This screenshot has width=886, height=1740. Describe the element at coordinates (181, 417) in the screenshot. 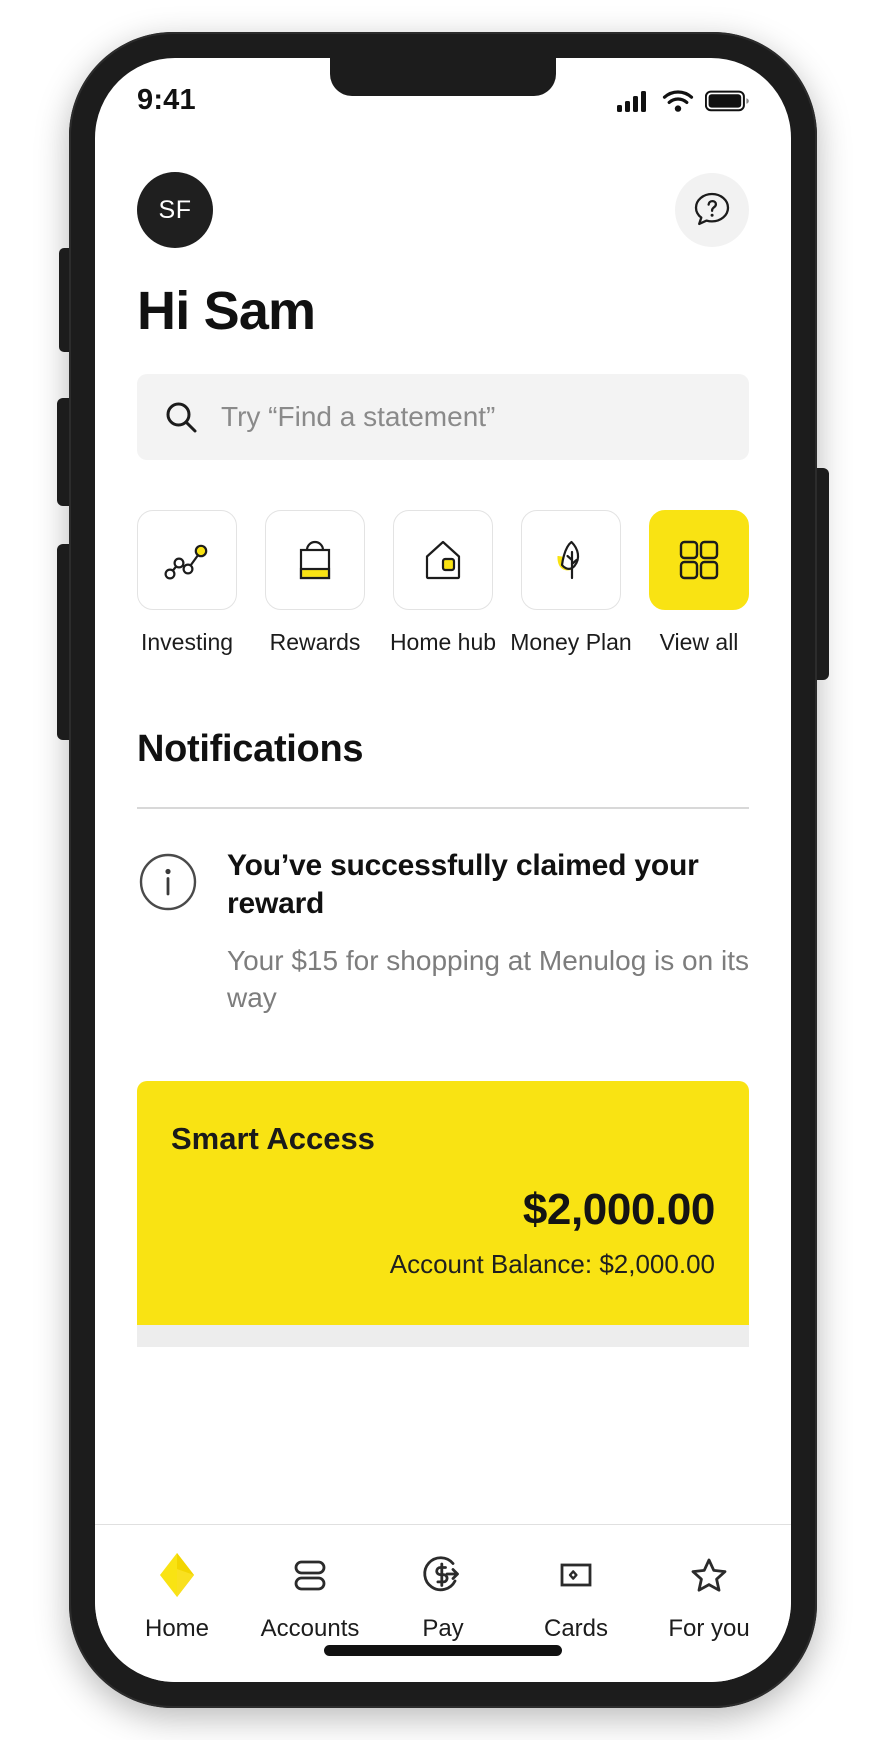

I see `search-icon` at that location.